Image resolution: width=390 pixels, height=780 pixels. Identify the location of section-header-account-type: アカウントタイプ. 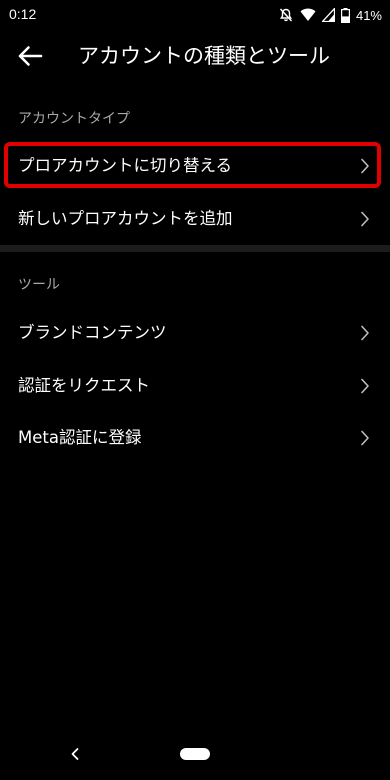
(74, 119).